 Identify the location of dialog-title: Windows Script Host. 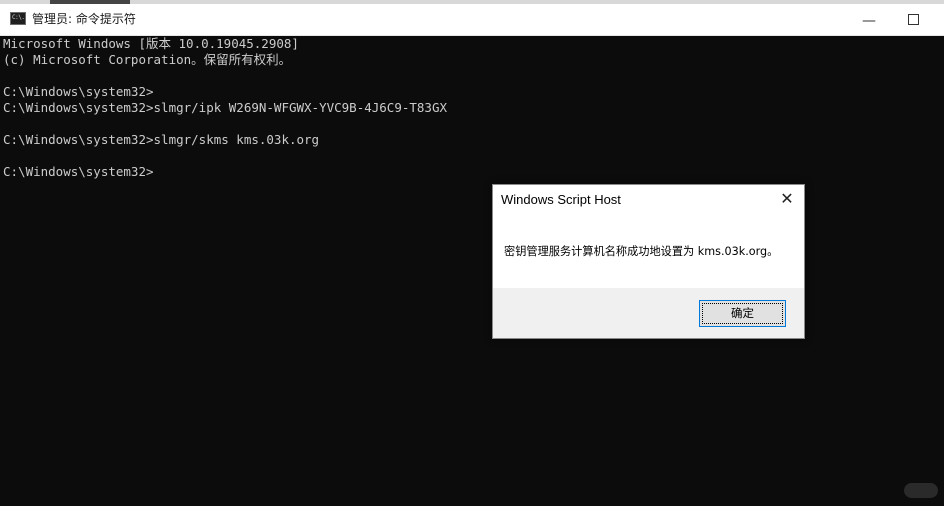
(561, 199).